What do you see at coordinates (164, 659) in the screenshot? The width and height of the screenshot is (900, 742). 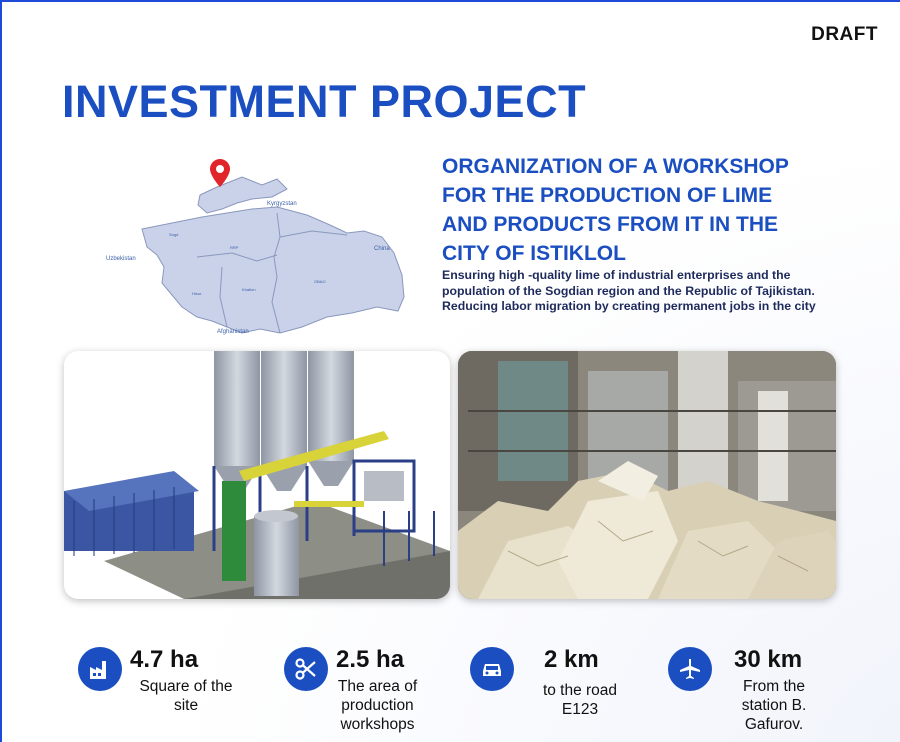 I see `stat-value: 4.7 ha` at bounding box center [164, 659].